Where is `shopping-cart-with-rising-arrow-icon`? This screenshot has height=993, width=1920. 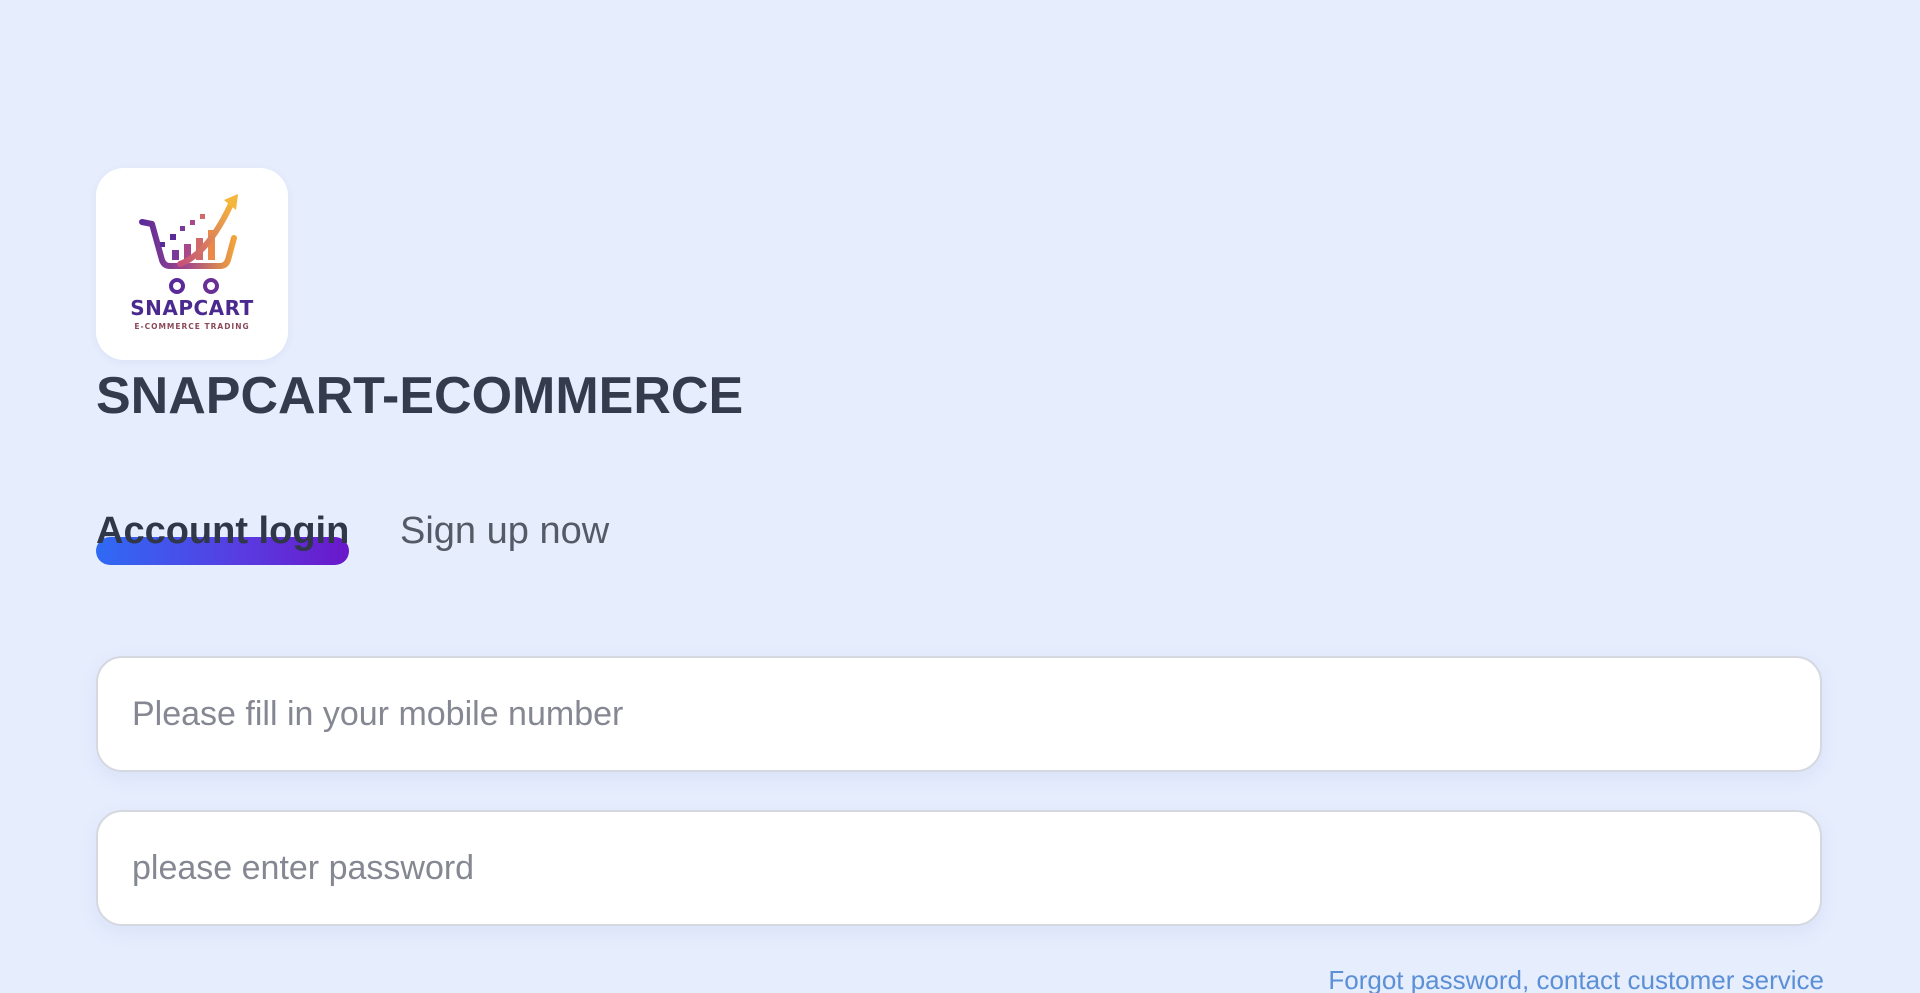
shopping-cart-with-rising-arrow-icon is located at coordinates (188, 244).